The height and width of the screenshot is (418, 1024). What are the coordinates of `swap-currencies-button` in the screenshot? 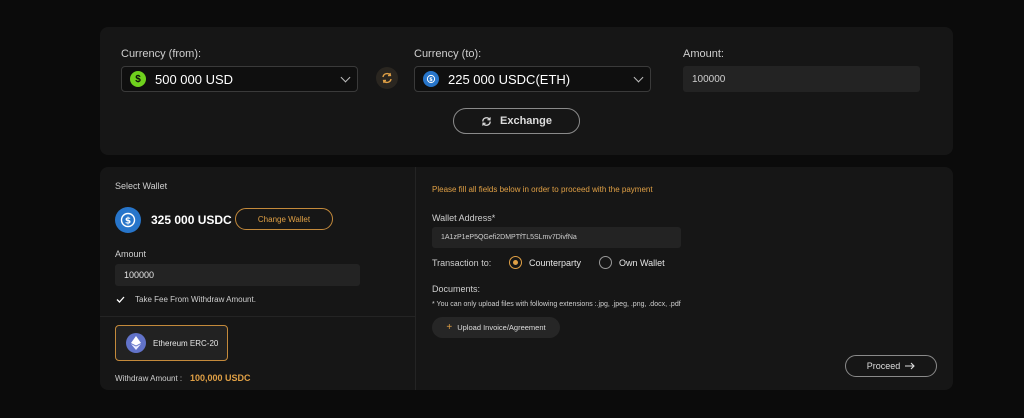 It's located at (387, 78).